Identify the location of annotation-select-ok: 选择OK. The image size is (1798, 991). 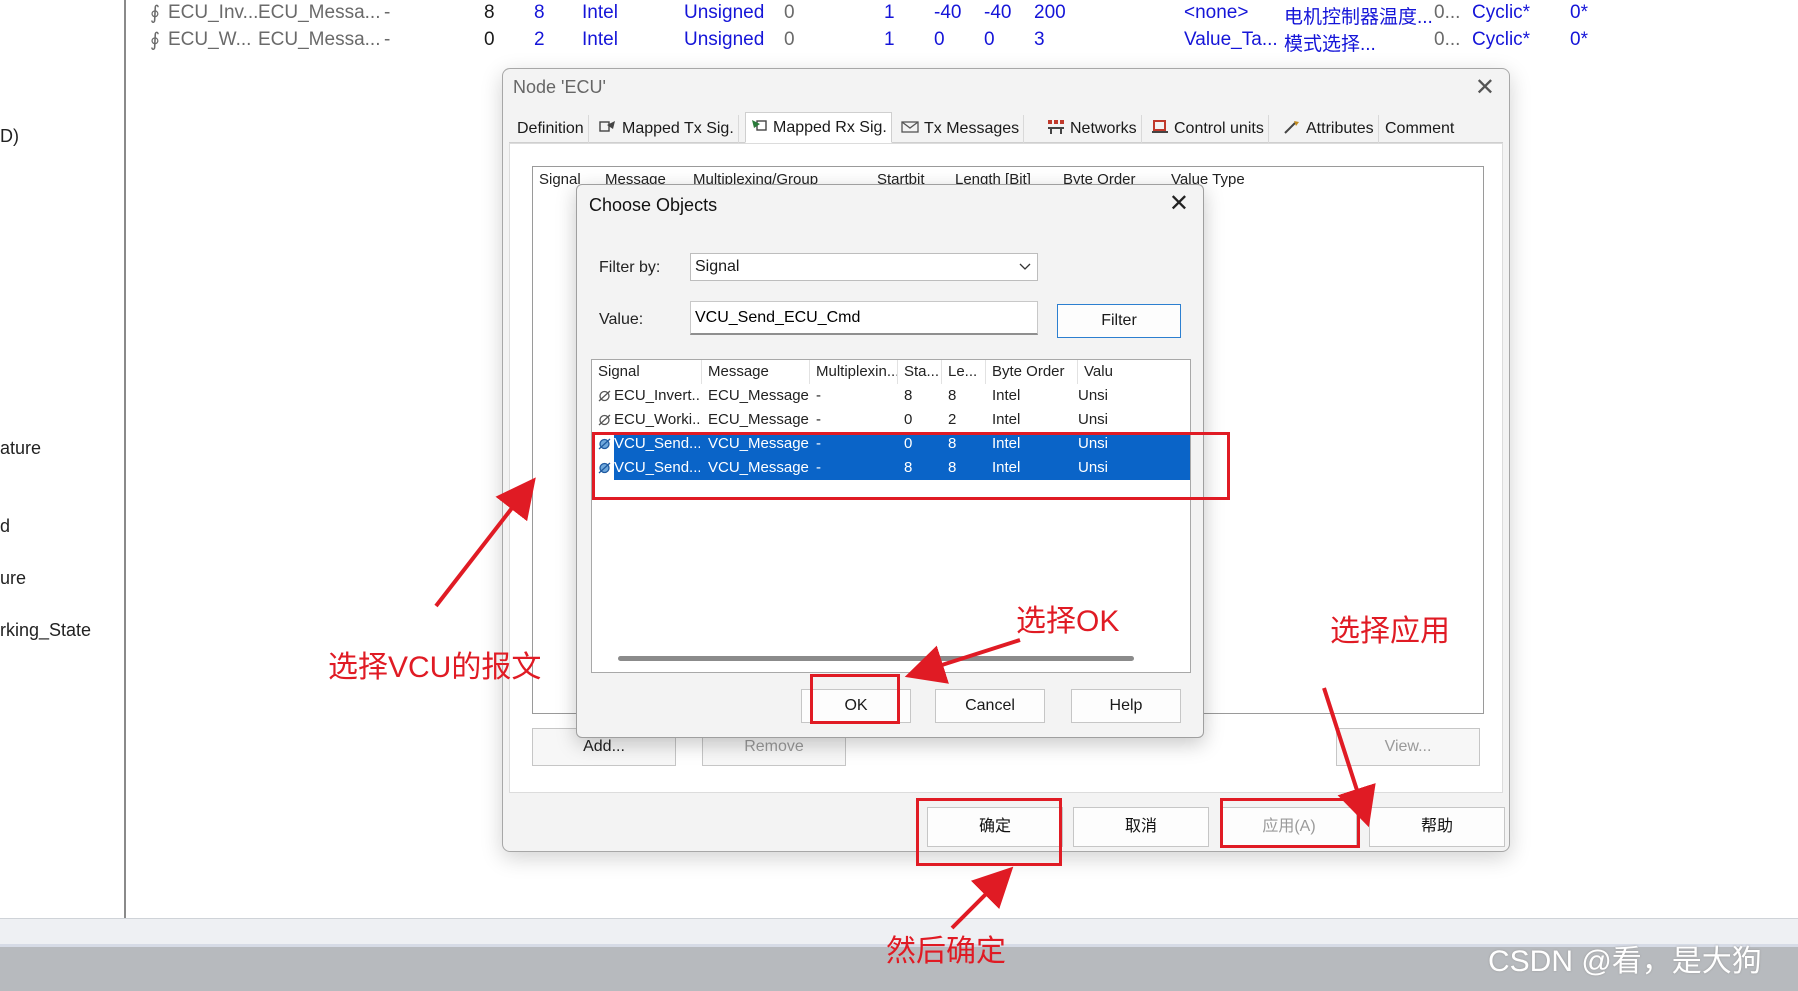
(1068, 621).